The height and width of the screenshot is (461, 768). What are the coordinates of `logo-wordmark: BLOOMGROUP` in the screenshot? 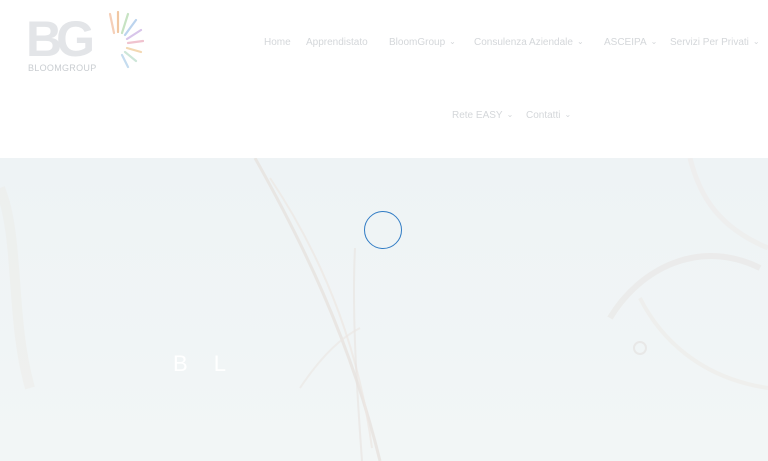 It's located at (62, 68).